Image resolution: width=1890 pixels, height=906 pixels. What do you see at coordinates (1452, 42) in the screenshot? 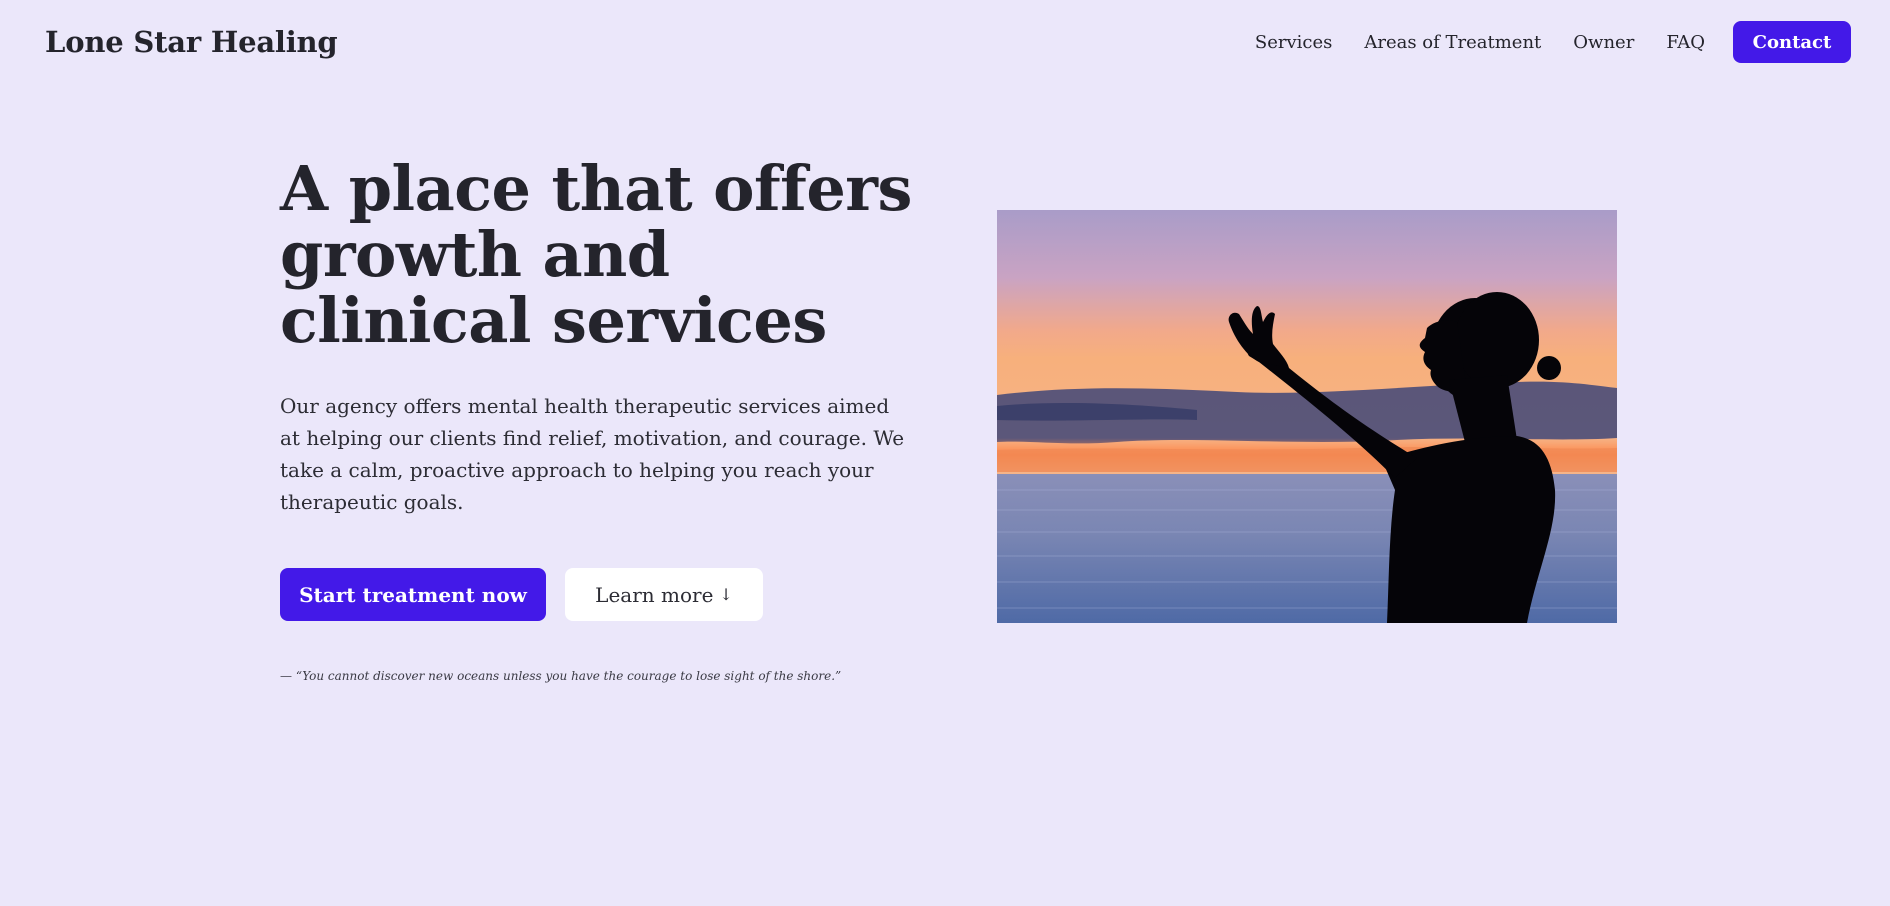
I see `nav-link-areas-of-treatment: Areas of Treatment` at bounding box center [1452, 42].